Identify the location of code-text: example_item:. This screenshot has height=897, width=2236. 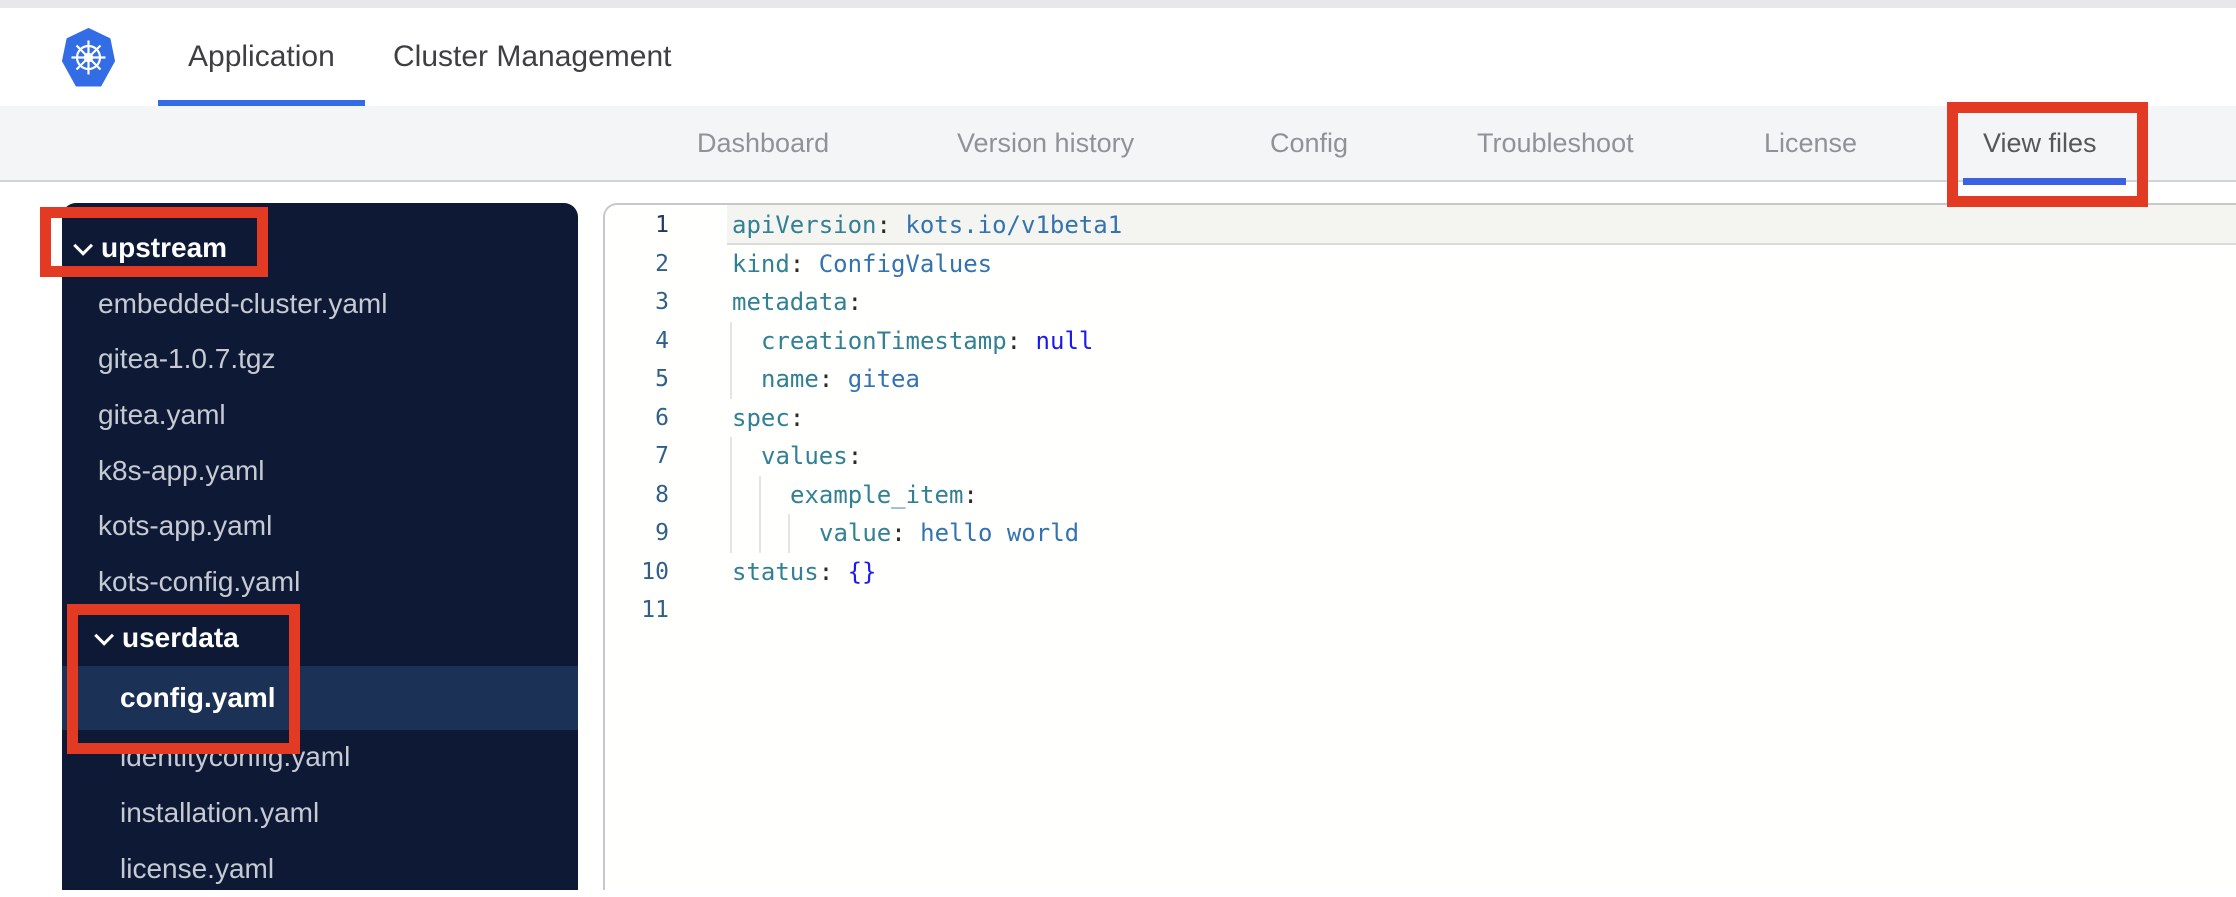
(855, 495).